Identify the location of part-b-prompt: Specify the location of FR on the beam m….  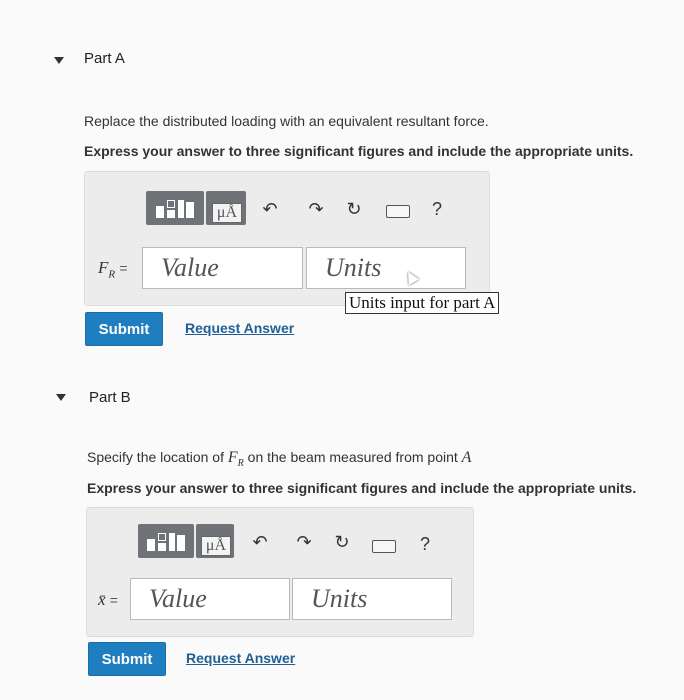
(279, 459).